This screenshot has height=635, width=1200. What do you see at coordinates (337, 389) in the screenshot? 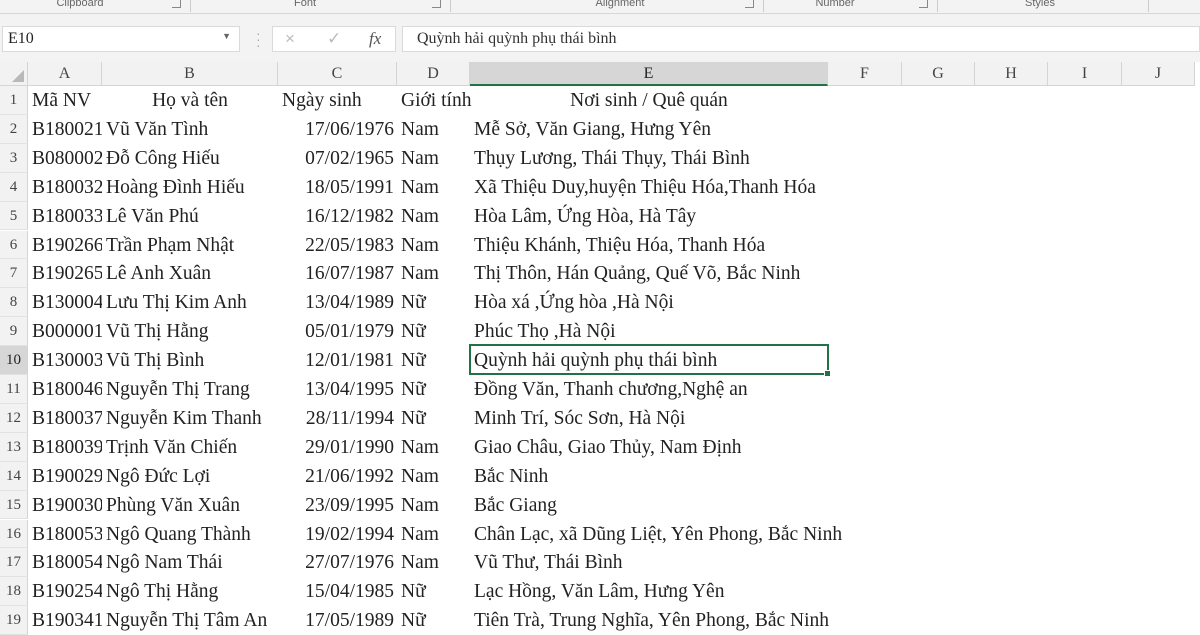
I see `cell-C11: 13/04/1995` at bounding box center [337, 389].